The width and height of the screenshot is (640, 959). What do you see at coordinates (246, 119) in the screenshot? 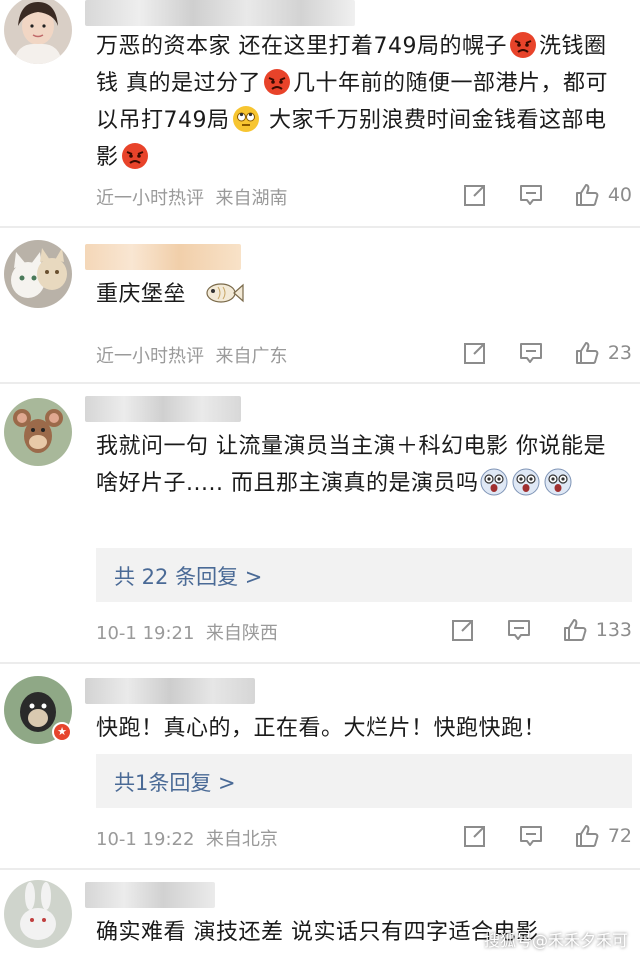
I see `eye-roll-emoji` at bounding box center [246, 119].